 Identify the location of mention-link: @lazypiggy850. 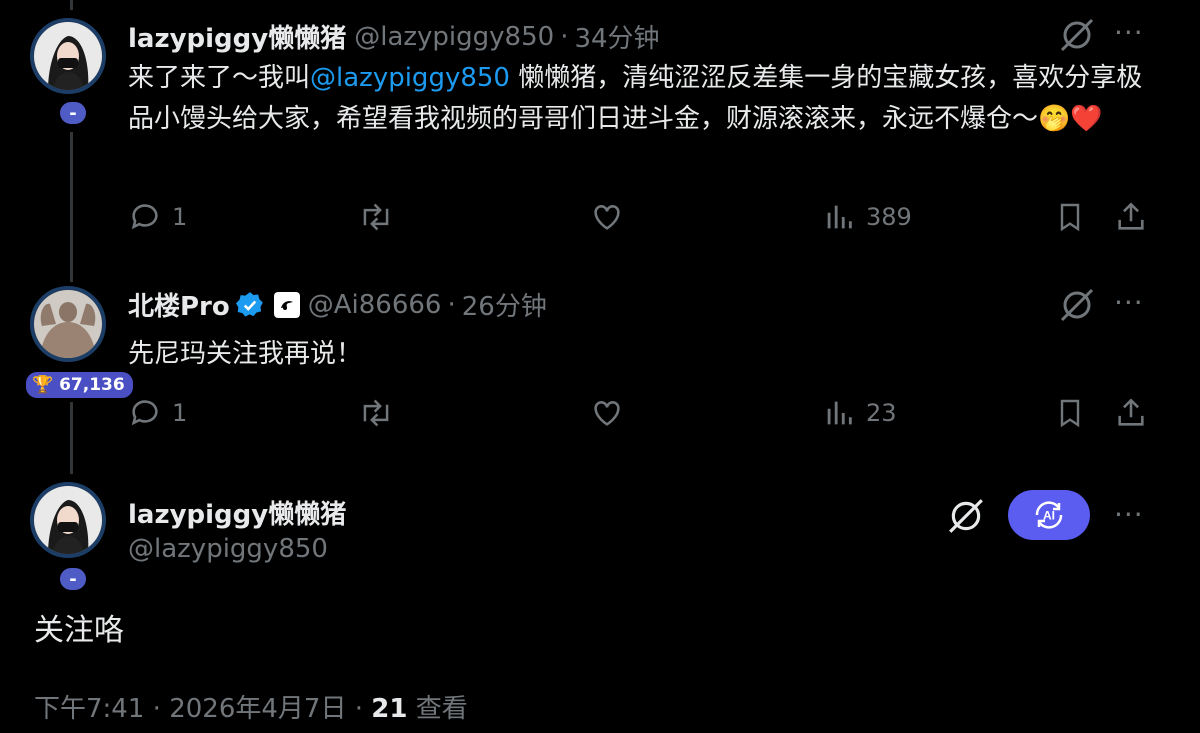
(410, 78).